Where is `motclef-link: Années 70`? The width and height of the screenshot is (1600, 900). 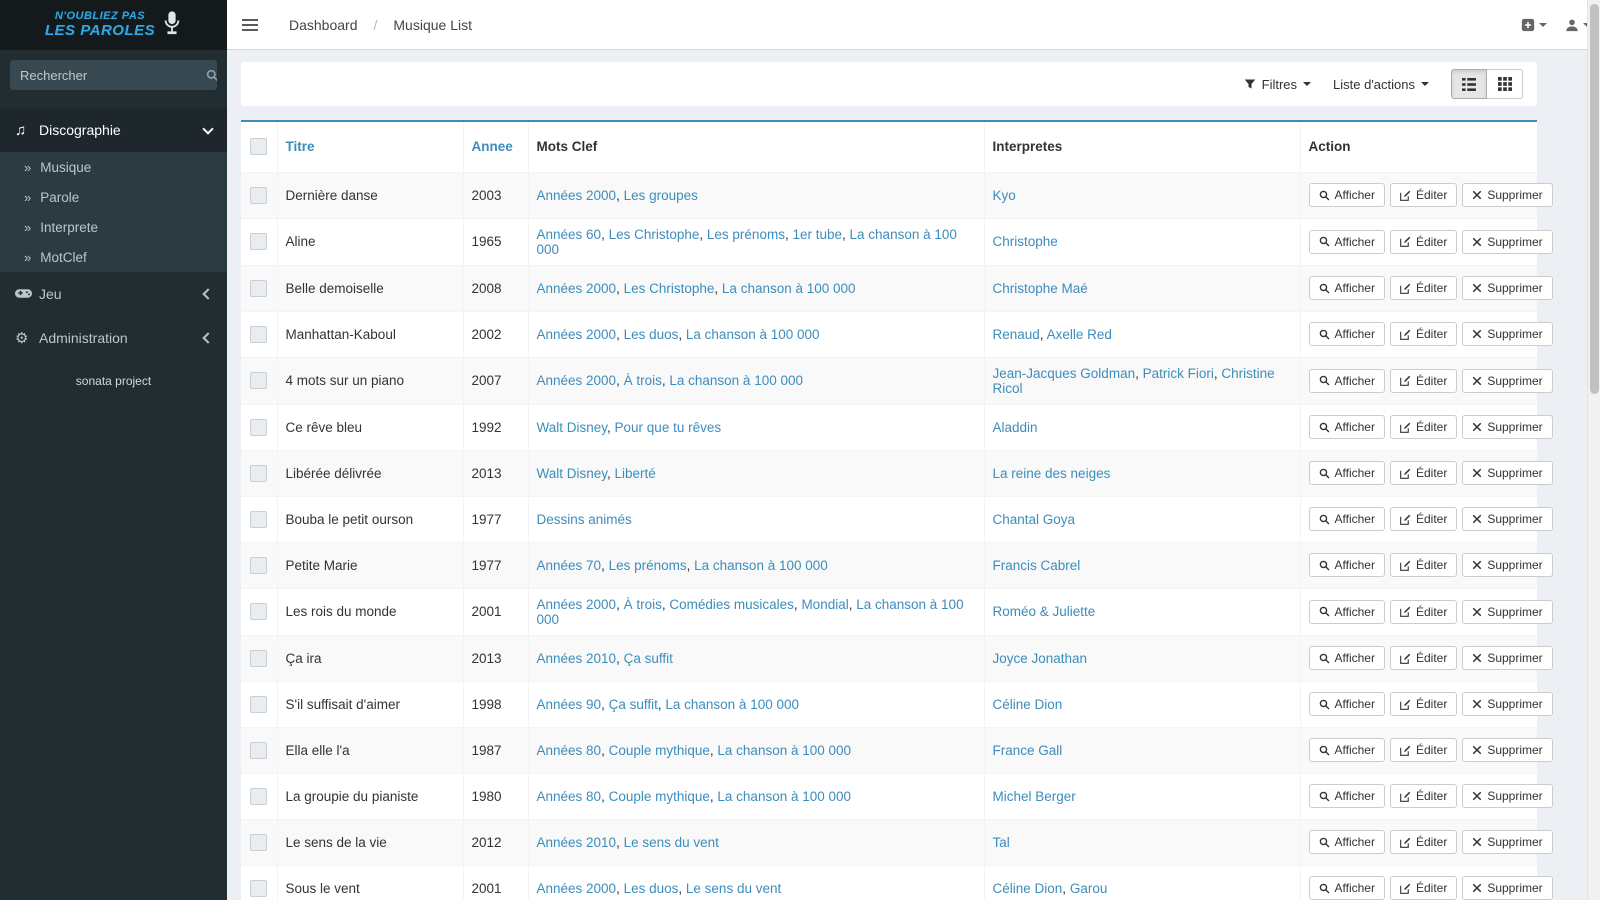
motclef-link: Années 70 is located at coordinates (569, 565).